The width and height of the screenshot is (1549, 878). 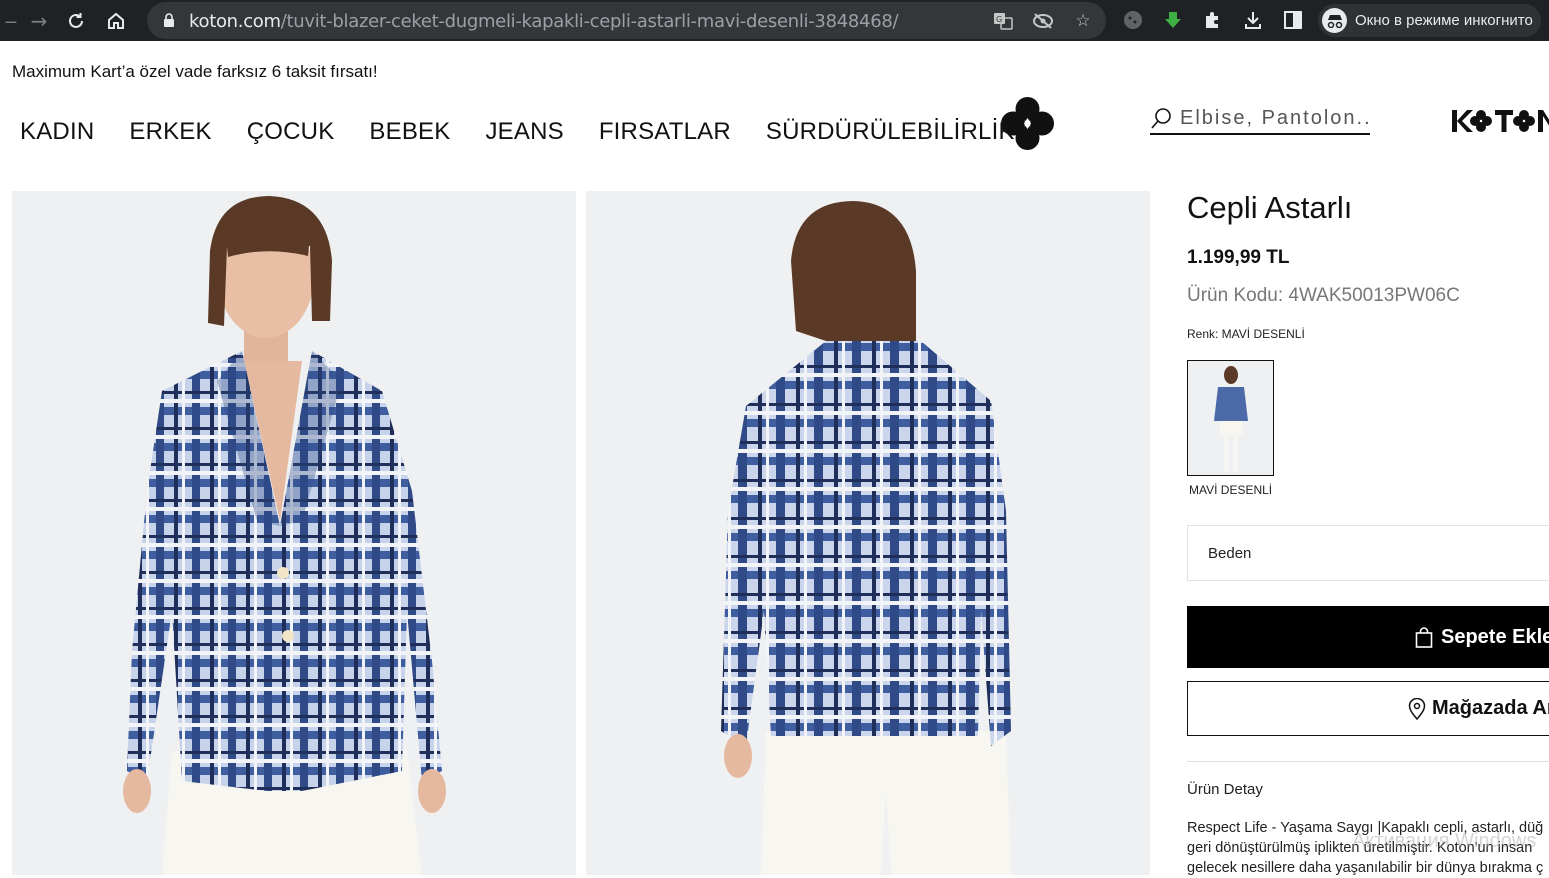 I want to click on product-price: 1.199,99 TL, so click(x=1238, y=257).